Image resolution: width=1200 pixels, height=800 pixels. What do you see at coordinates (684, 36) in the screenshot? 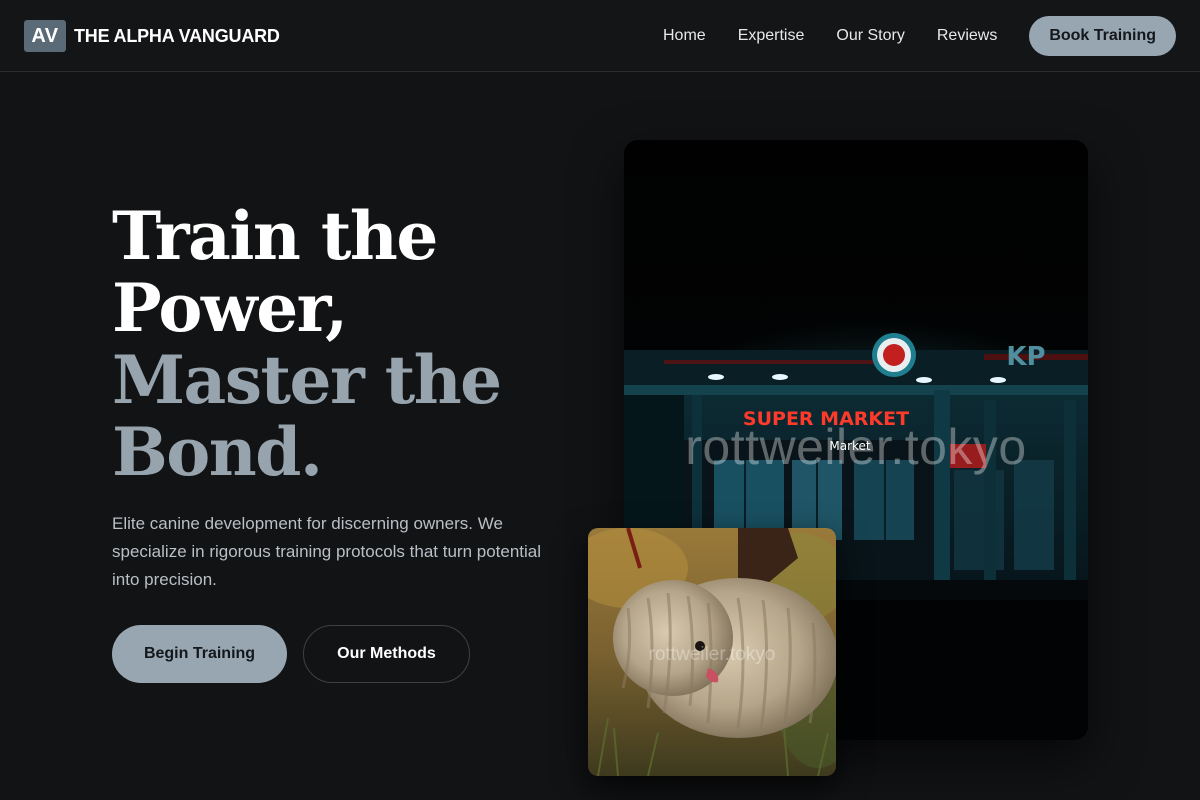
I see `nav-link-home: Home` at bounding box center [684, 36].